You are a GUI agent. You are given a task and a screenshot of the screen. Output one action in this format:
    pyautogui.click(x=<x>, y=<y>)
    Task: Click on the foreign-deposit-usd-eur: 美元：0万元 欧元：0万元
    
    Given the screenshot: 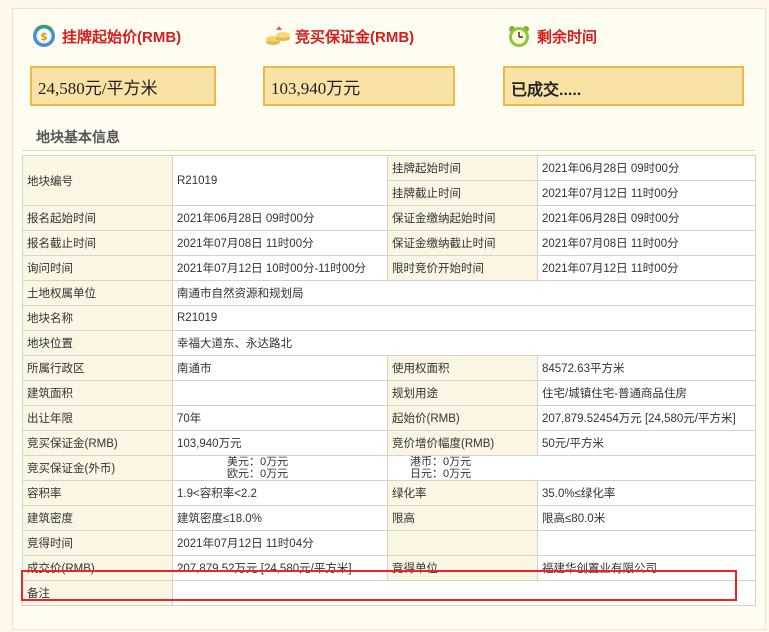 What is the action you would take?
    pyautogui.click(x=280, y=468)
    